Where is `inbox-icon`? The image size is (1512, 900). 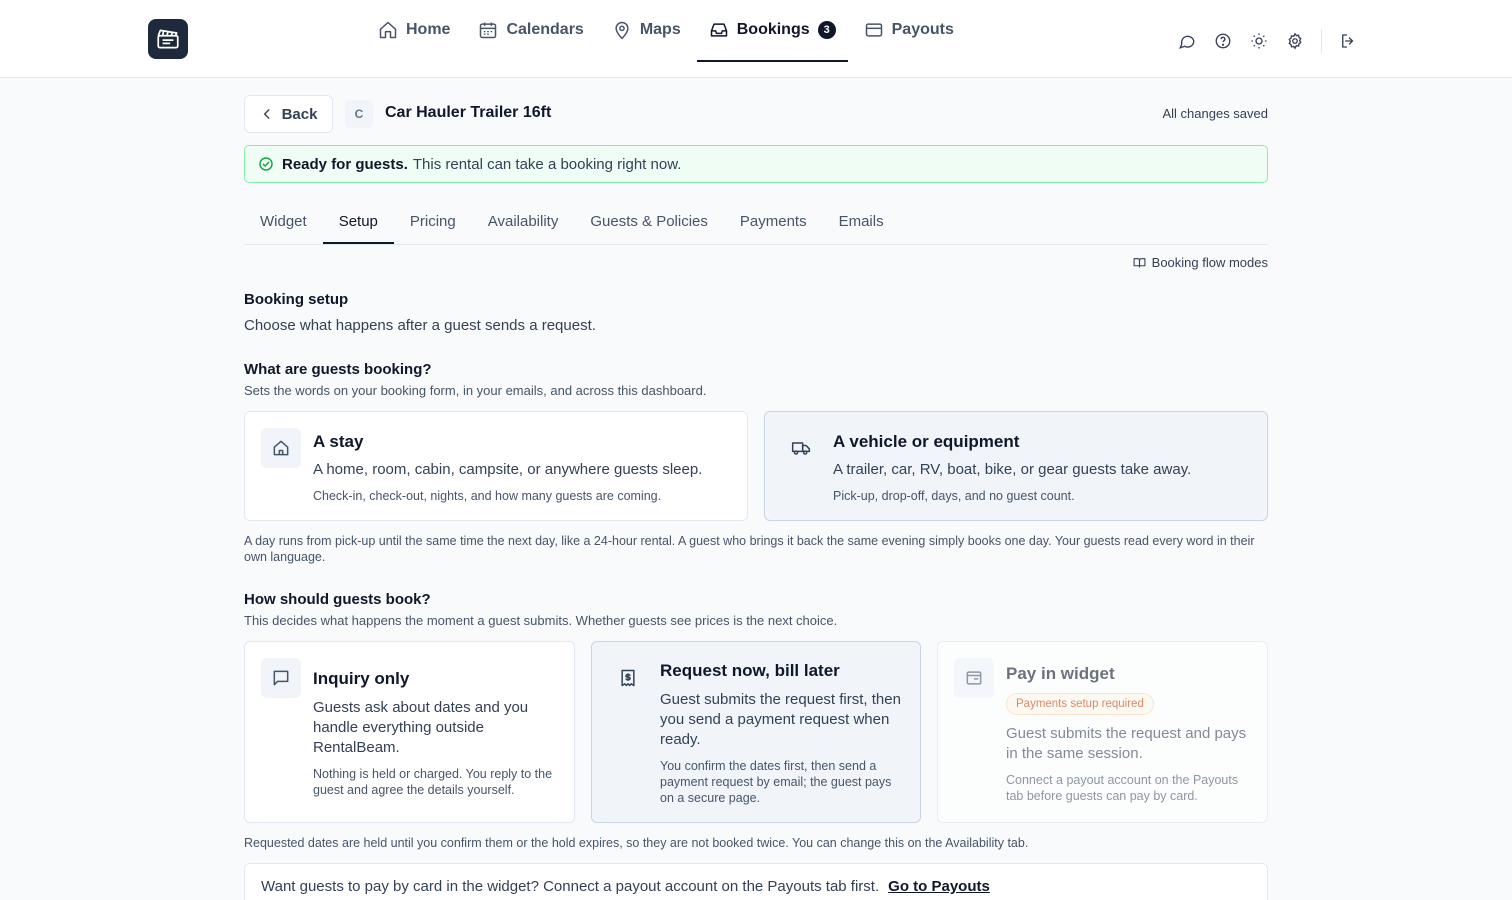
inbox-icon is located at coordinates (718, 30).